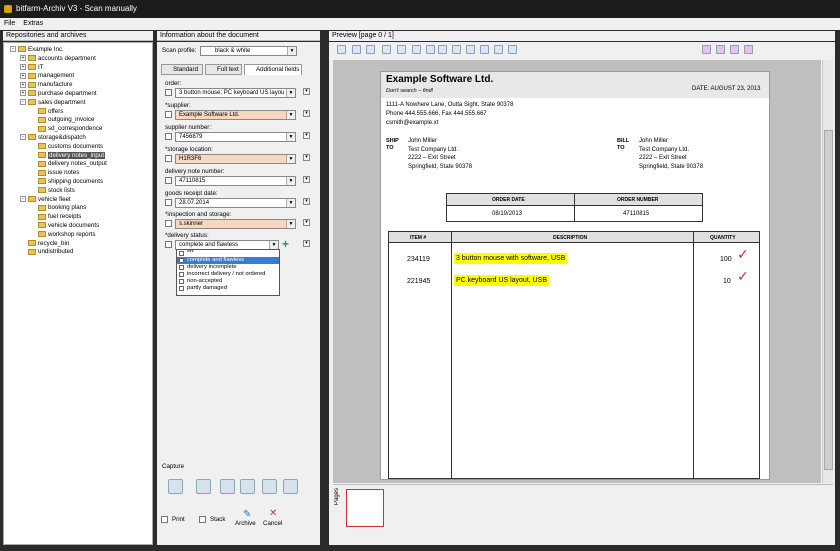  Describe the element at coordinates (62, 234) in the screenshot. I see `tree-item: workshop reports` at that location.